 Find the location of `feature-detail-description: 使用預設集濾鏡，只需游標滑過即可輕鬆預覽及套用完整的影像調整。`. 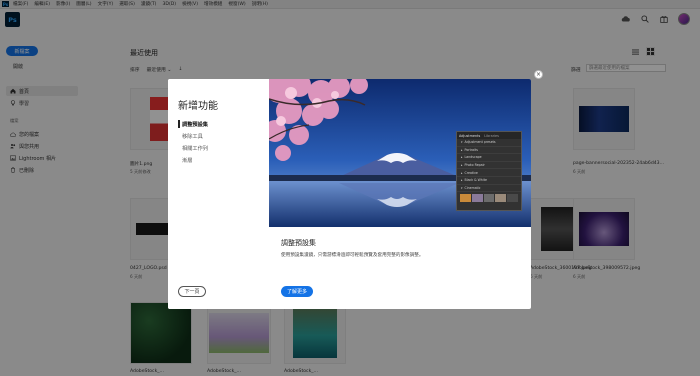

feature-detail-description: 使用預設集濾鏡，只需游標滑過即可輕鬆預覽及套用完整的影像調整。 is located at coordinates (352, 255).